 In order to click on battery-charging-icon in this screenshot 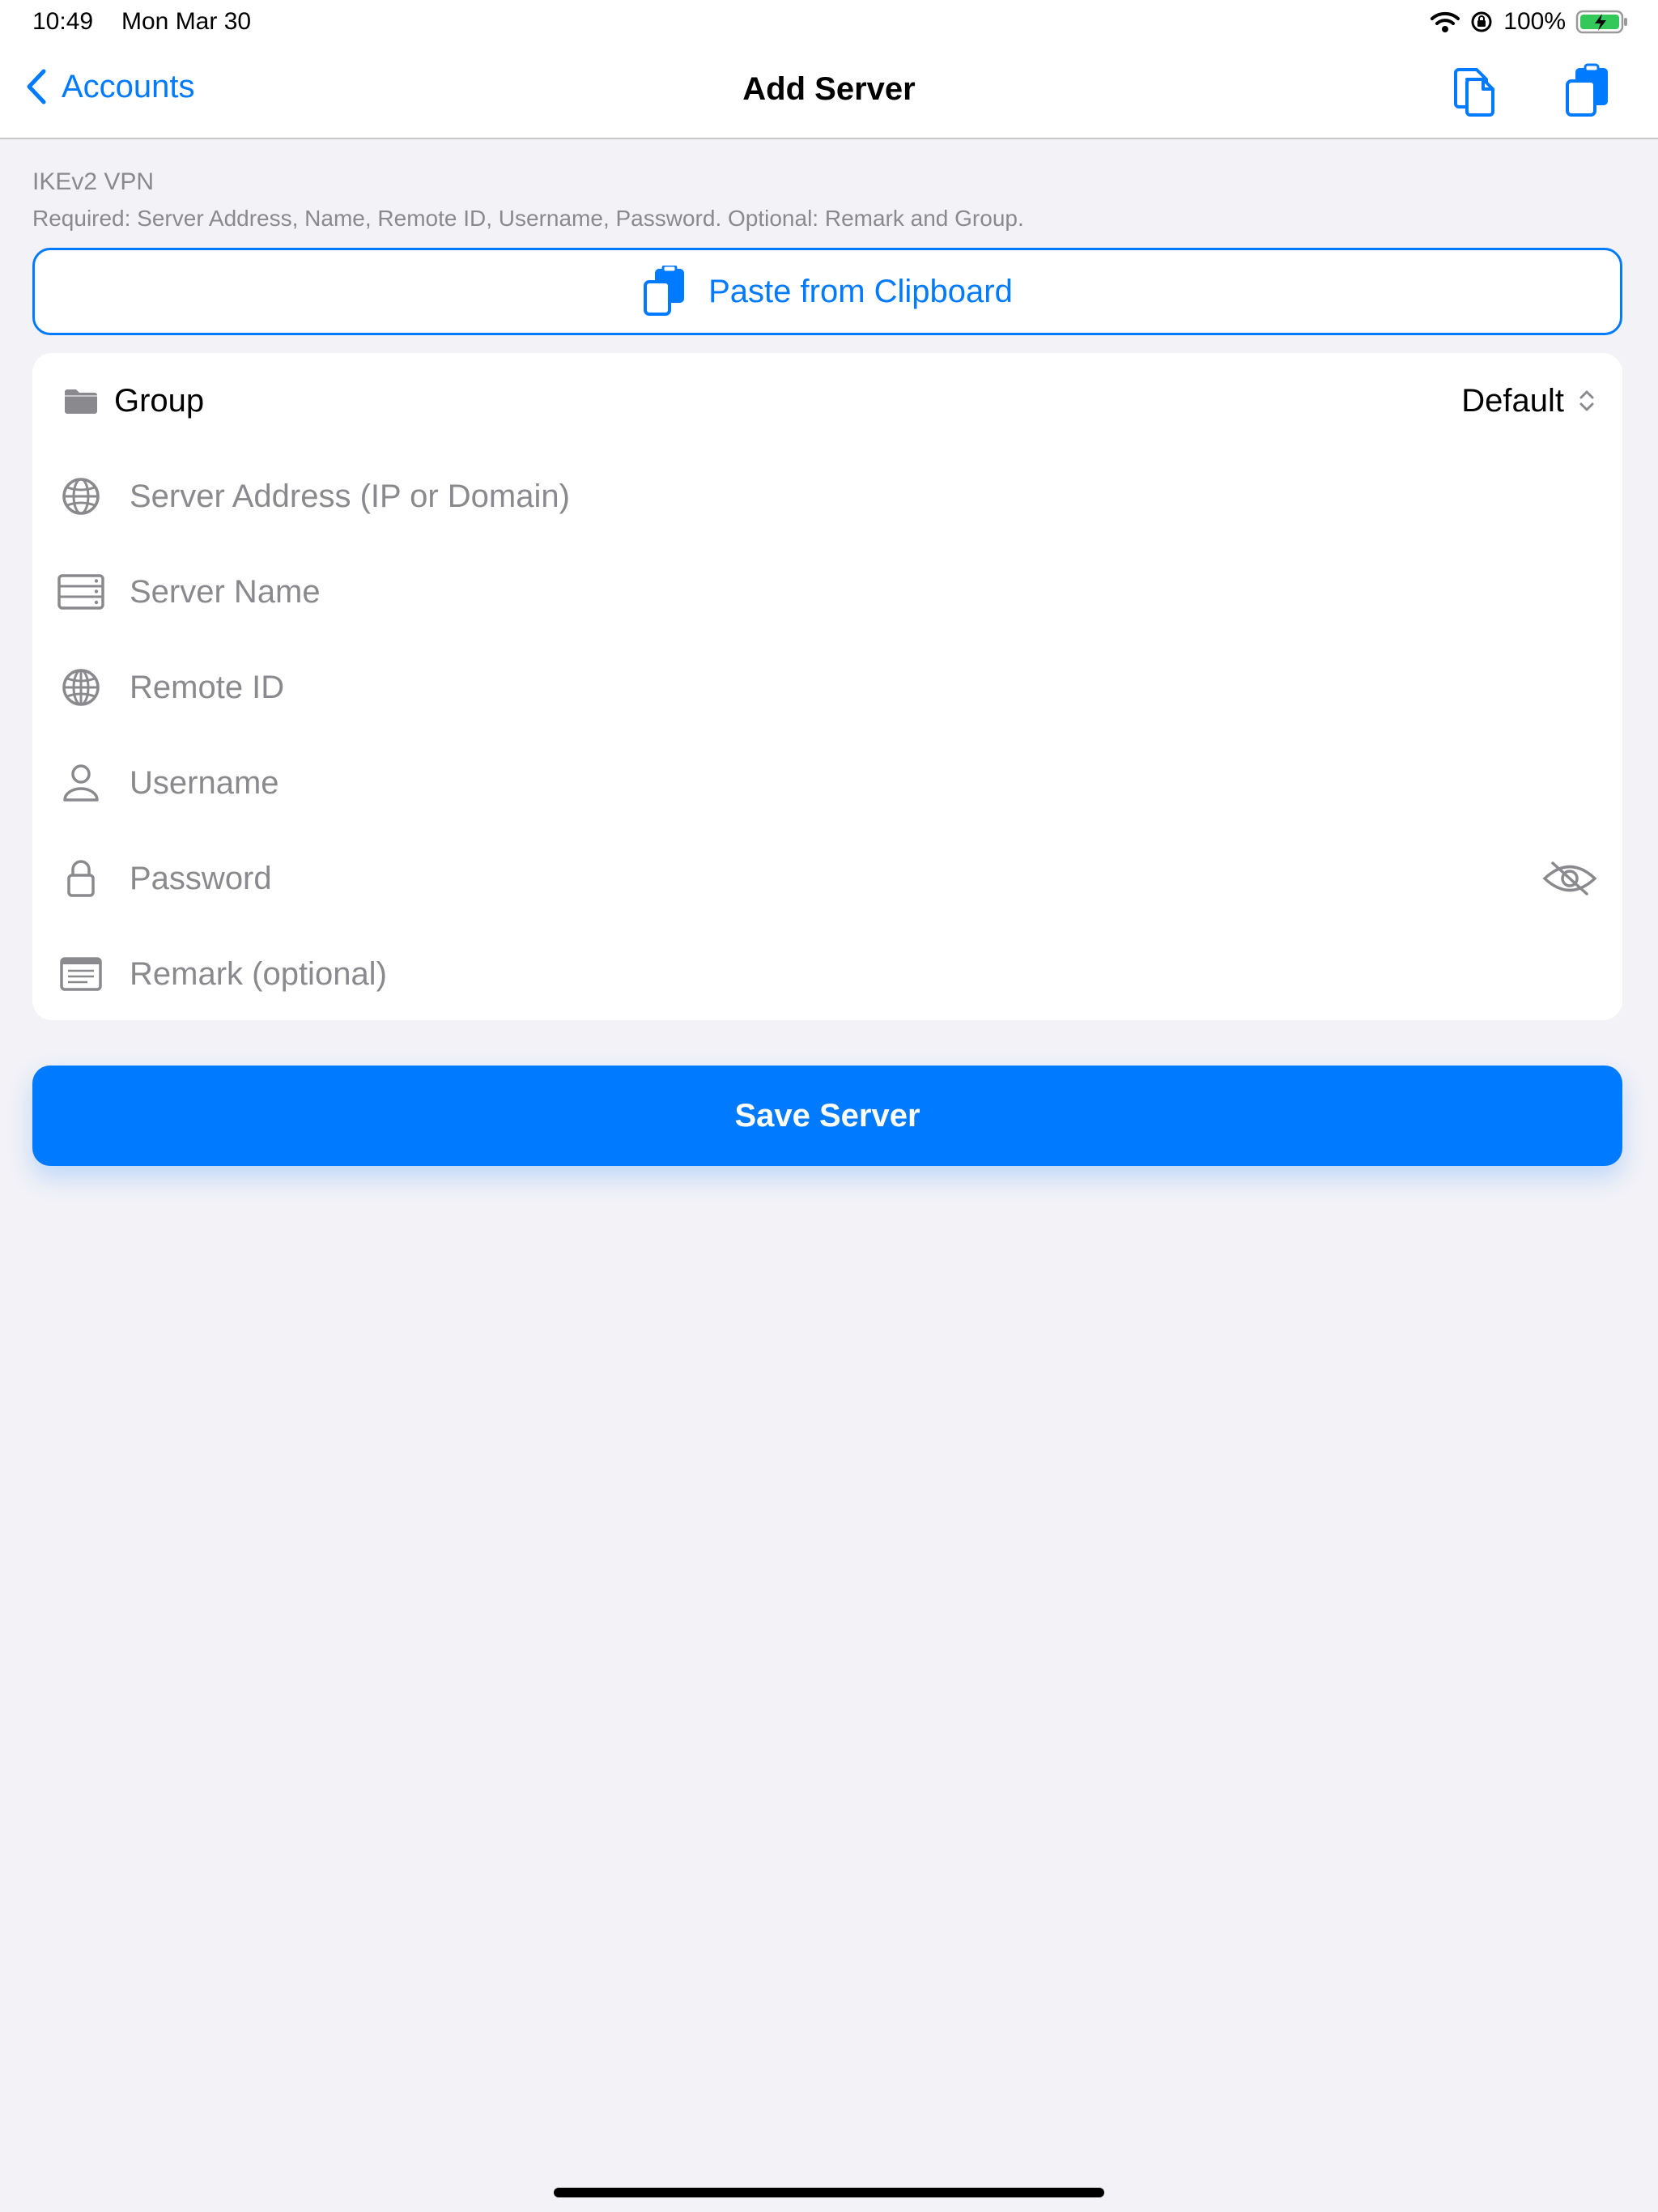, I will do `click(1602, 22)`.